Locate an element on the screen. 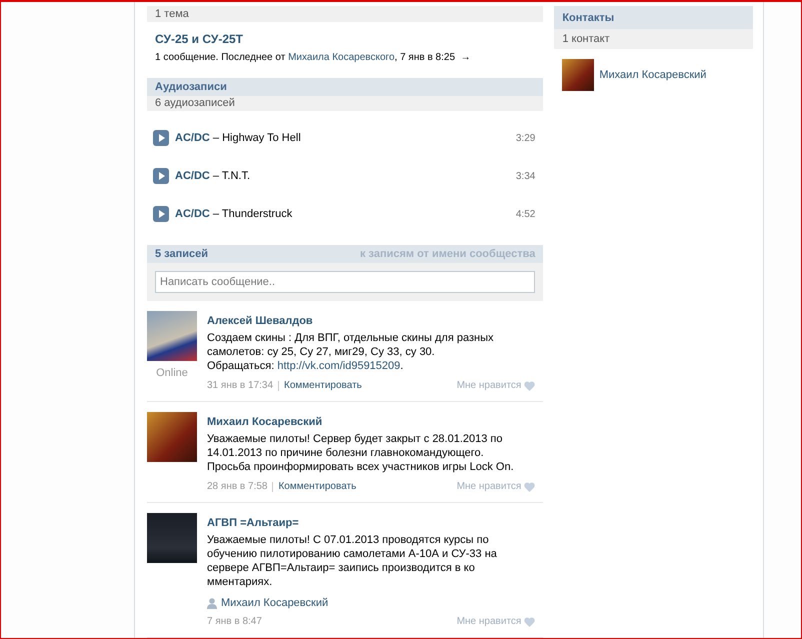 This screenshot has width=802, height=639. post-date: 28 янв в 7:58 is located at coordinates (237, 486).